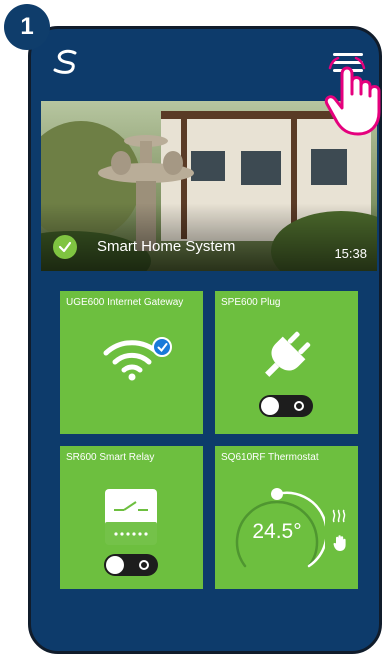 The height and width of the screenshot is (662, 390). I want to click on salus-logo-icon, so click(66, 62).